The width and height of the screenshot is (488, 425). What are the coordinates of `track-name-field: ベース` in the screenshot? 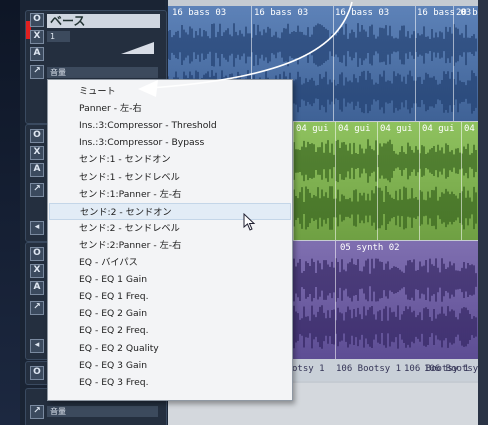 It's located at (103, 21).